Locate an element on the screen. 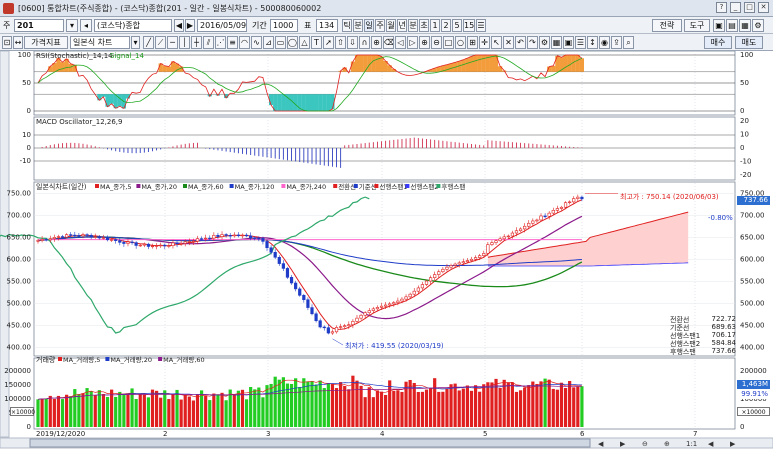 The height and width of the screenshot is (449, 773). interval-min2: 분 is located at coordinates (413, 25).